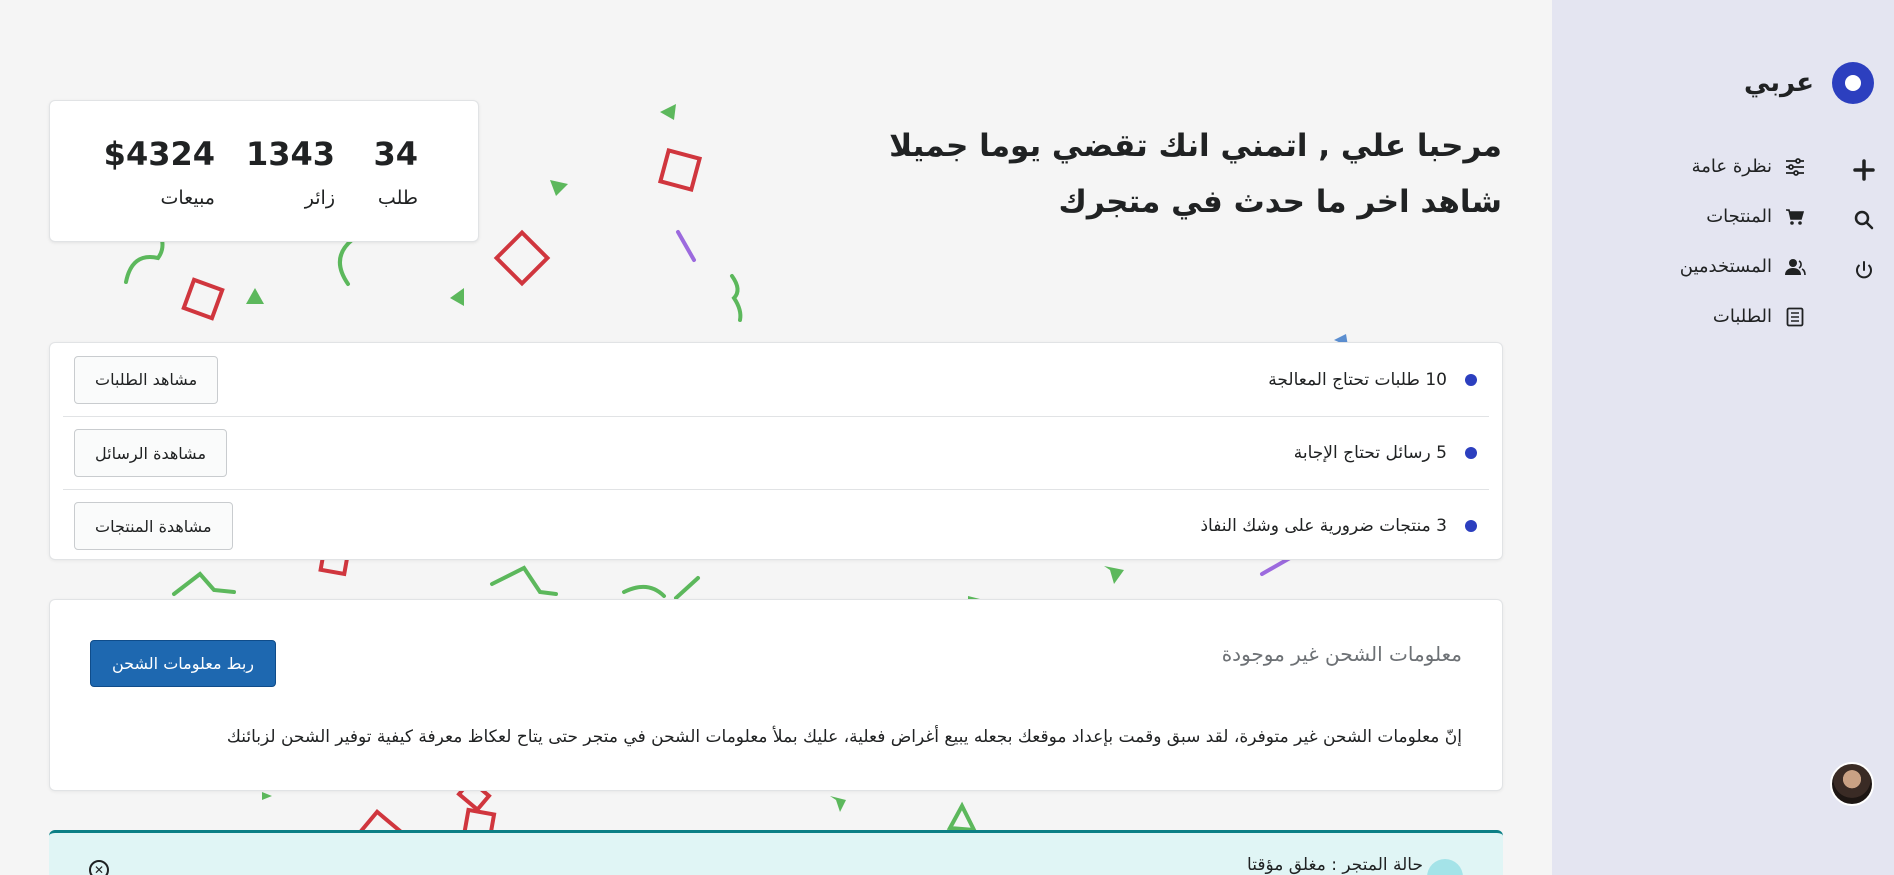 This screenshot has width=1894, height=875. Describe the element at coordinates (1725, 266) in the screenshot. I see `sidebar-item-label: المستخدمين` at that location.